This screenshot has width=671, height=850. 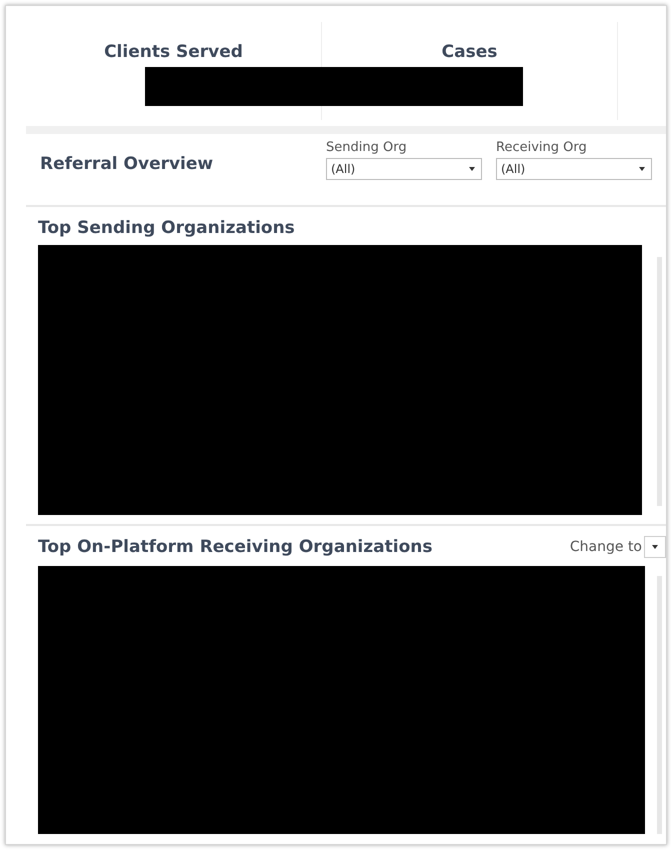 I want to click on kpi-label: Clients Served, so click(x=173, y=53).